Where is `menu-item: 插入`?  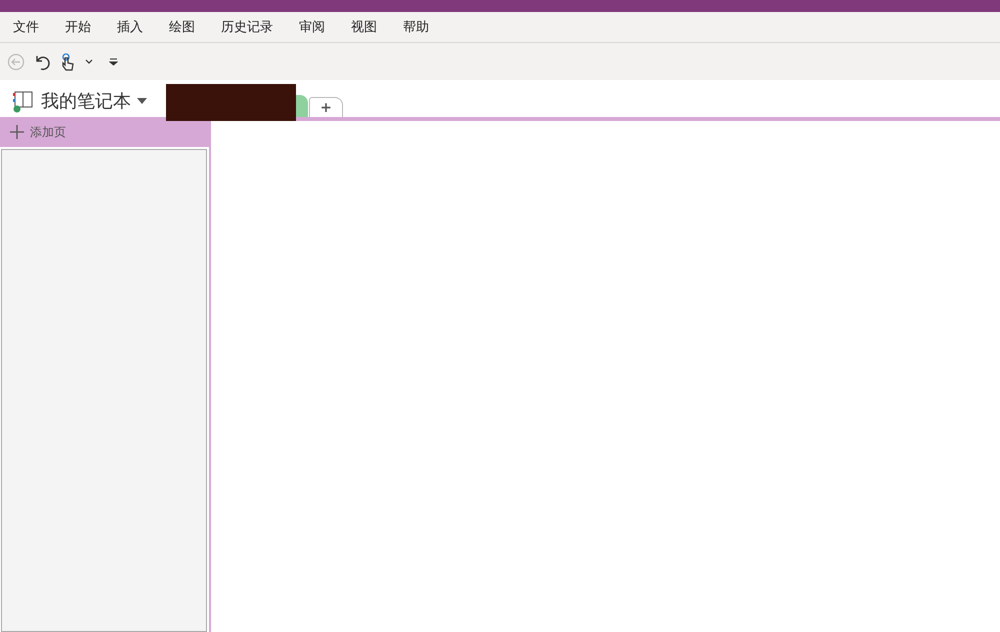 menu-item: 插入 is located at coordinates (130, 27).